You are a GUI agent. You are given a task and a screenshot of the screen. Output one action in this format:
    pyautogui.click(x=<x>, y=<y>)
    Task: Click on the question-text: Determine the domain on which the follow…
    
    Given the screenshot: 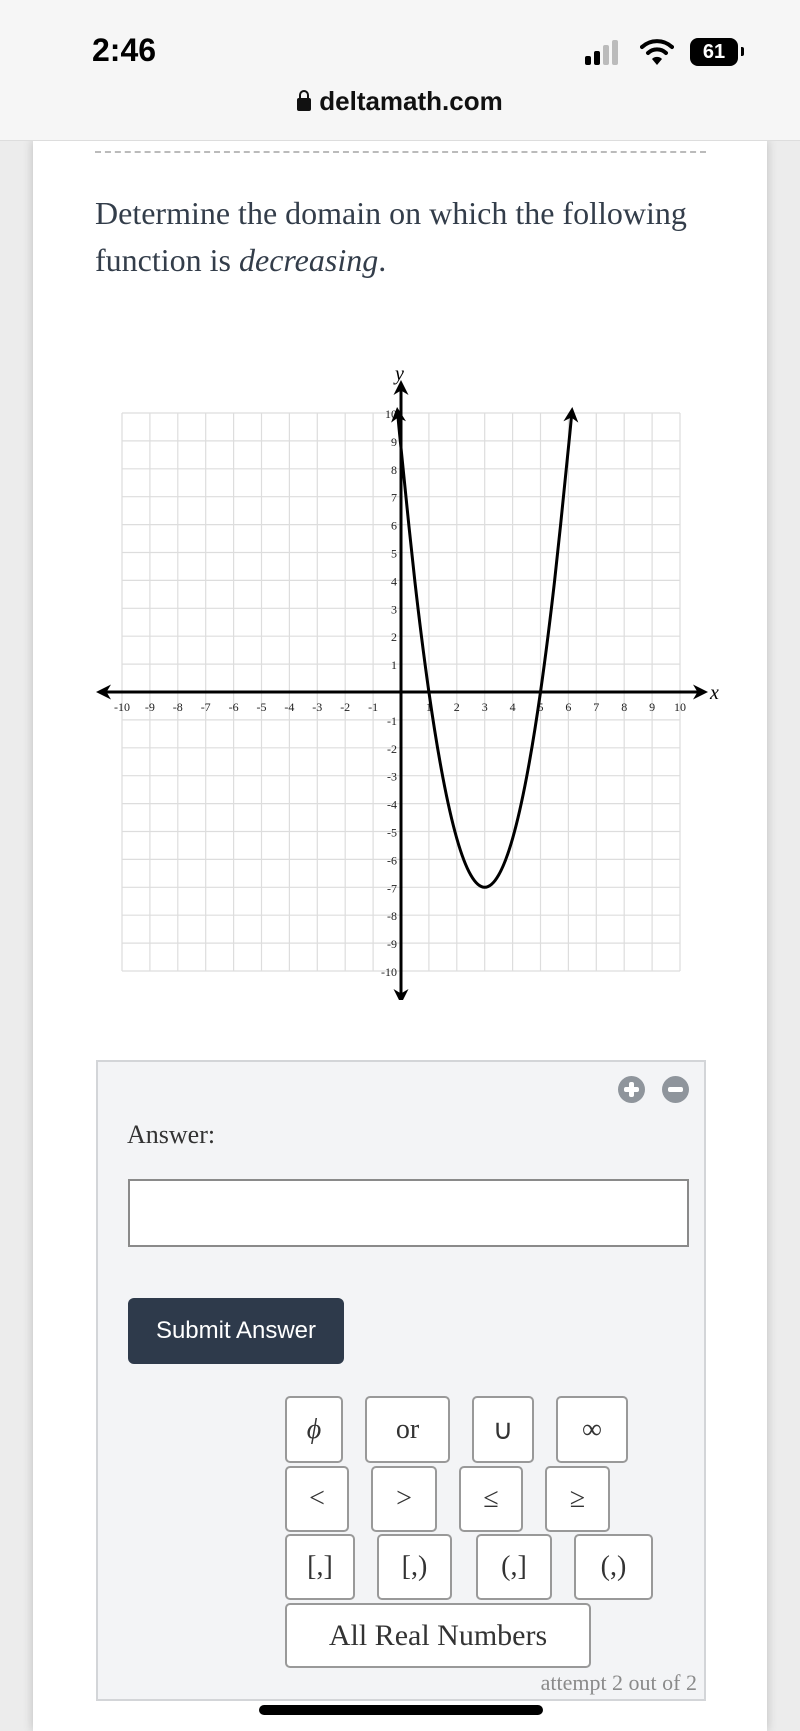 What is the action you would take?
    pyautogui.click(x=405, y=237)
    